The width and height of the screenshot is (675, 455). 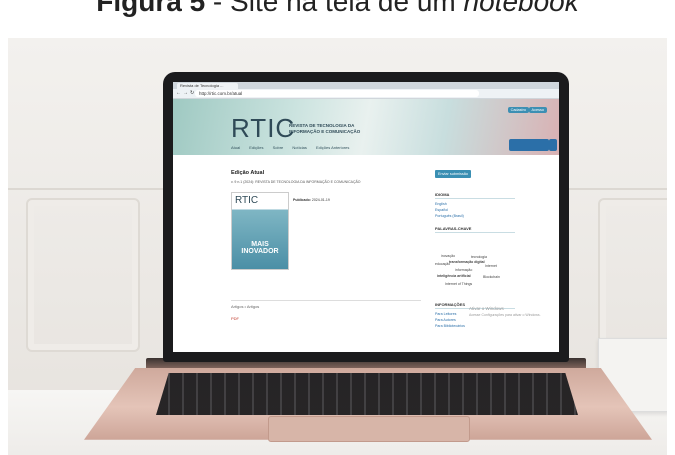 What do you see at coordinates (529, 145) in the screenshot?
I see `search-badge` at bounding box center [529, 145].